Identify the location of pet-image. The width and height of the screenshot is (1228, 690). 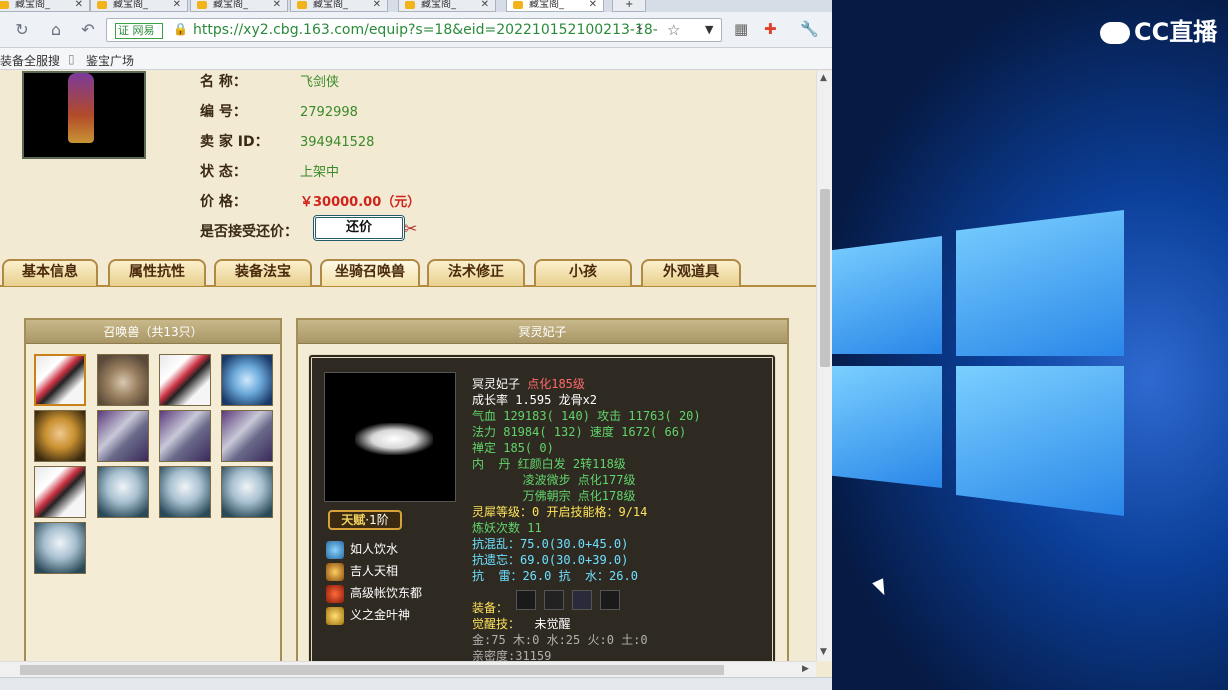
(390, 437).